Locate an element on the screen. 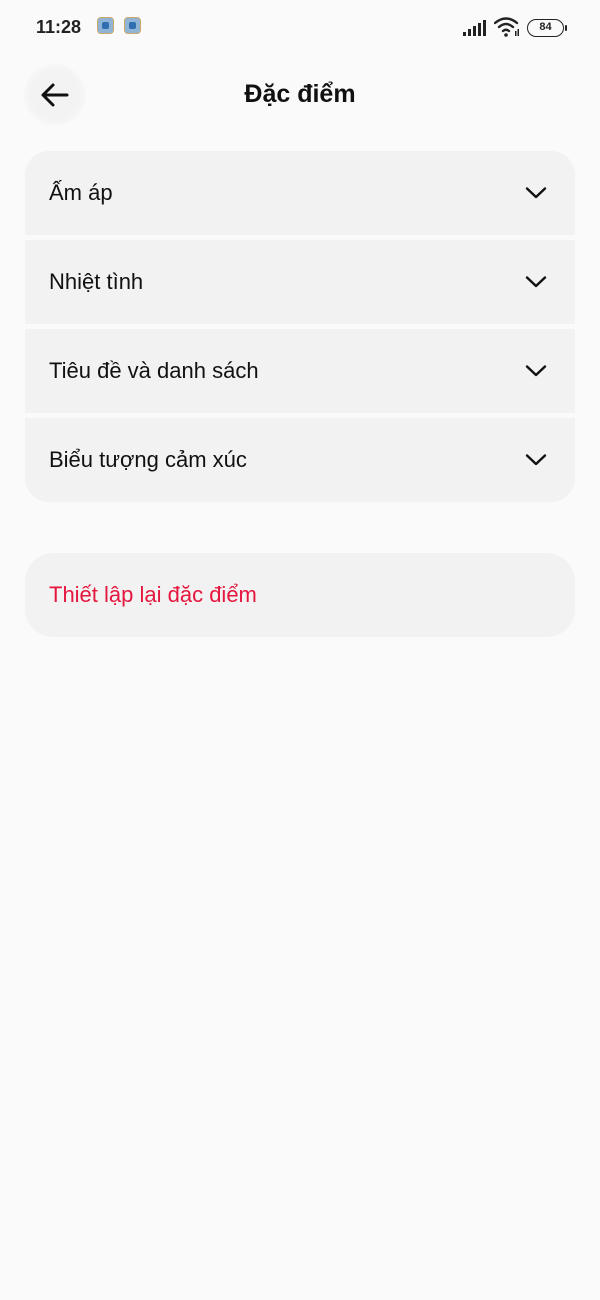  wifi-icon is located at coordinates (506, 27).